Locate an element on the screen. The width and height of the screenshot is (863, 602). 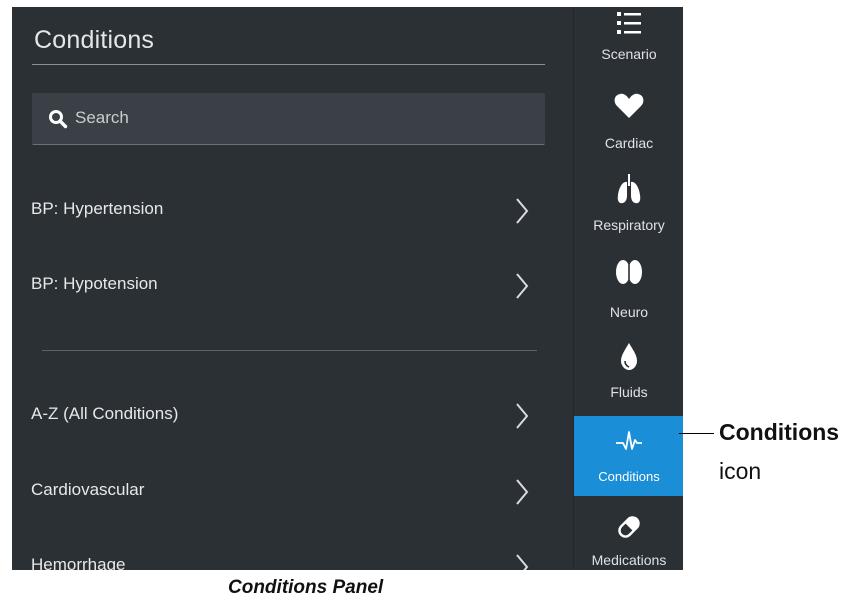
list-item-hemorrhage: Hemorrhage is located at coordinates (286, 553).